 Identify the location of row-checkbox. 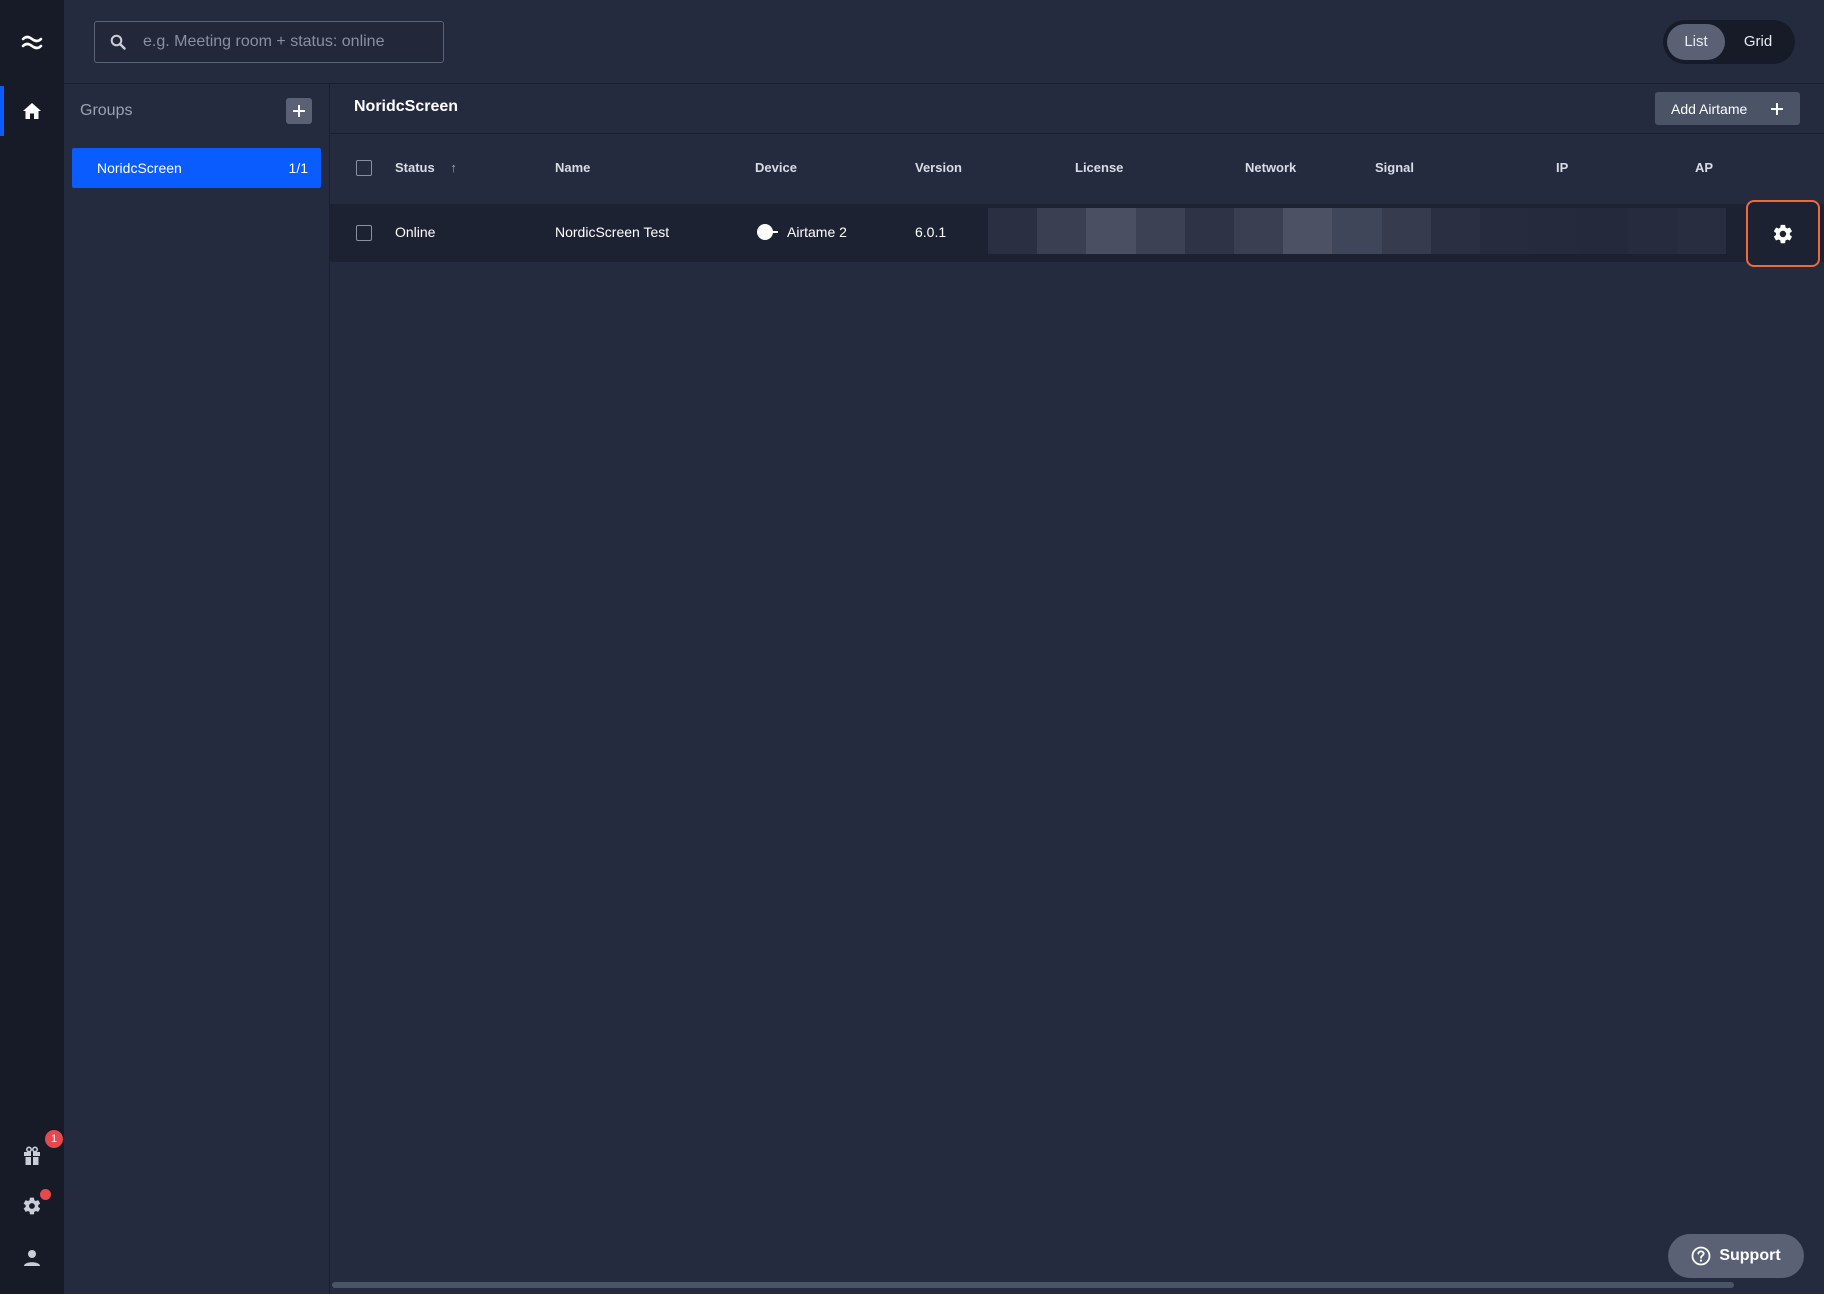
(364, 233).